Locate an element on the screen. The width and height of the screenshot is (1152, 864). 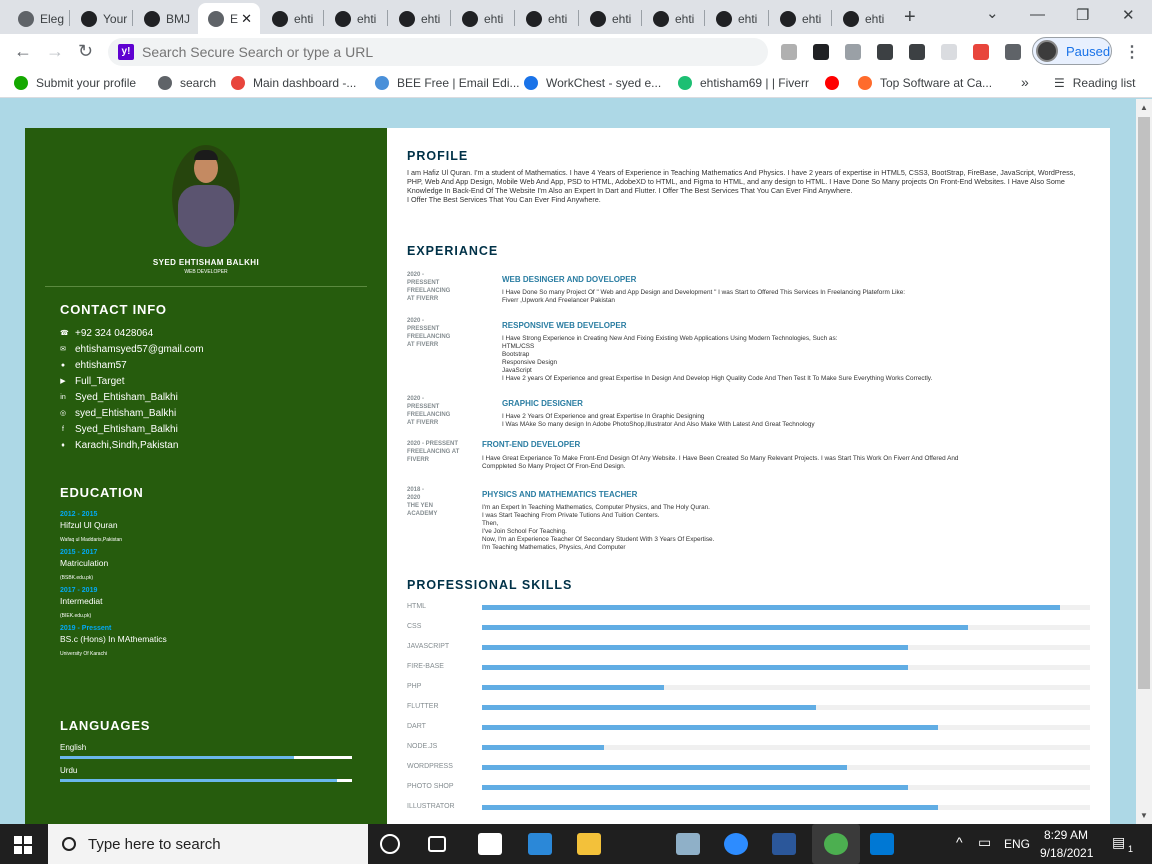
stats-extension-icon is located at coordinates (853, 52).